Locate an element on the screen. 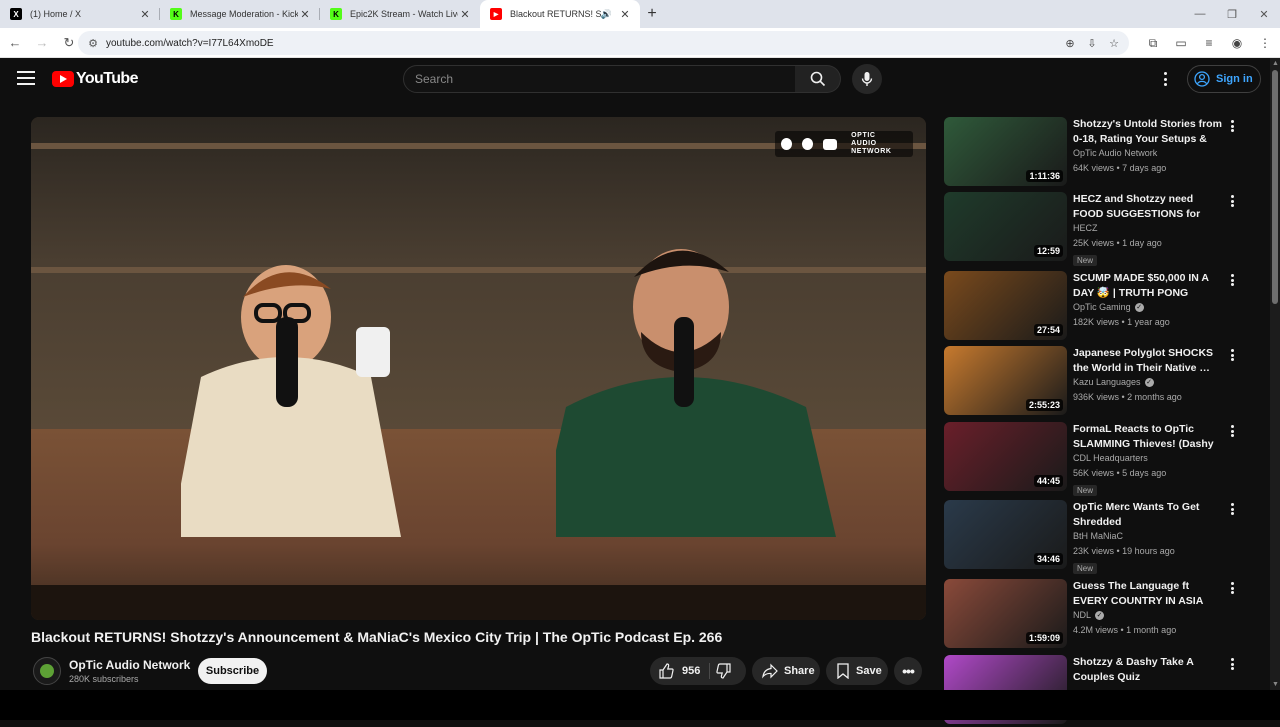 The width and height of the screenshot is (1280, 727). taskbar-area is located at coordinates (640, 705).